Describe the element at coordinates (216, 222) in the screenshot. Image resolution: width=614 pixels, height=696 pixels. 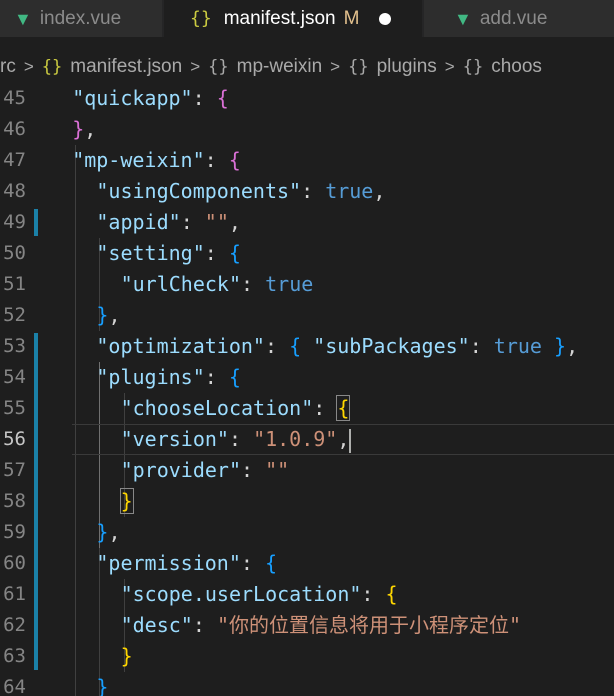
I see `code-token: ""` at that location.